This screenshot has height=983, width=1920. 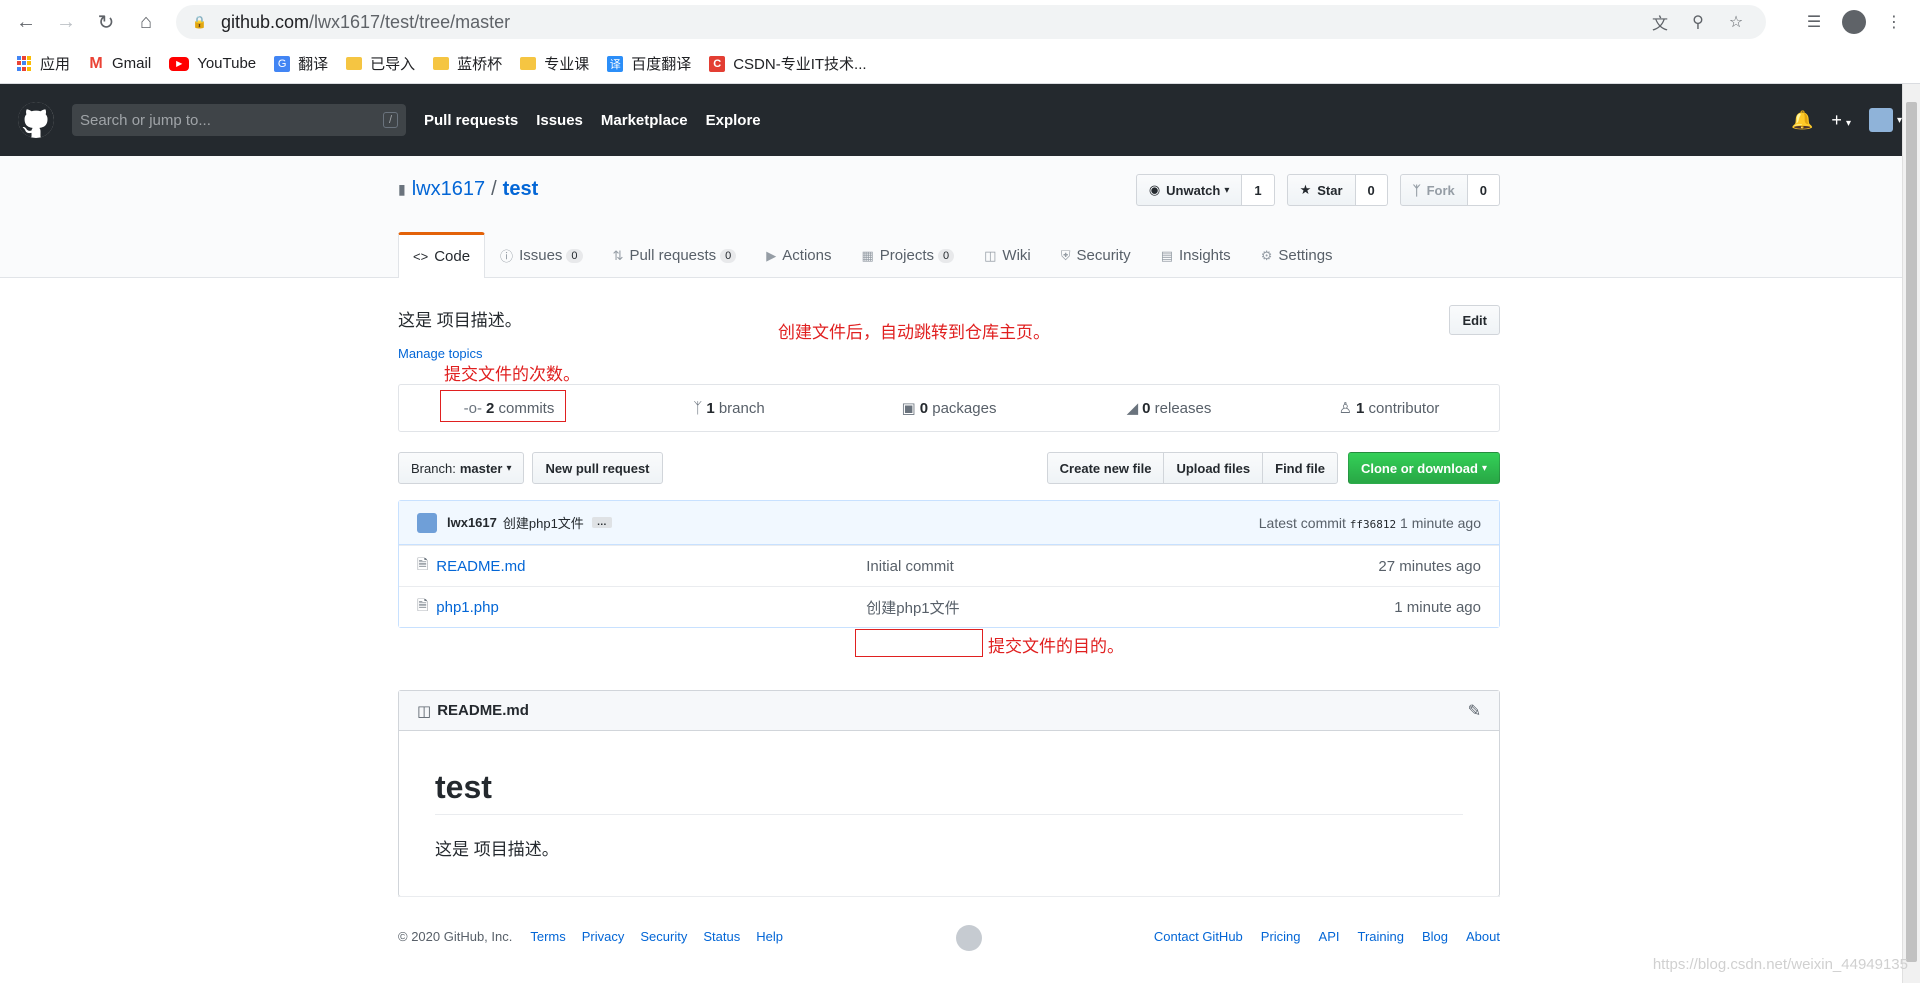 What do you see at coordinates (497, 849) in the screenshot?
I see `readme-text: 这是 项目描述。` at bounding box center [497, 849].